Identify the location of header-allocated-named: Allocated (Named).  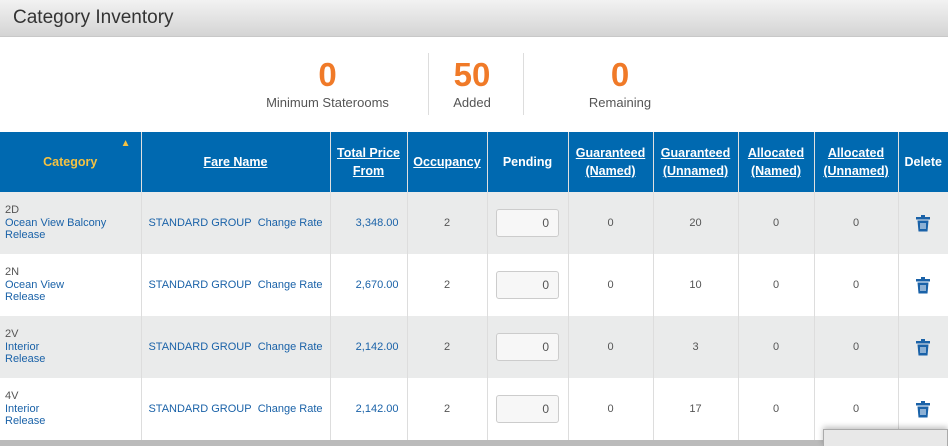
(775, 162).